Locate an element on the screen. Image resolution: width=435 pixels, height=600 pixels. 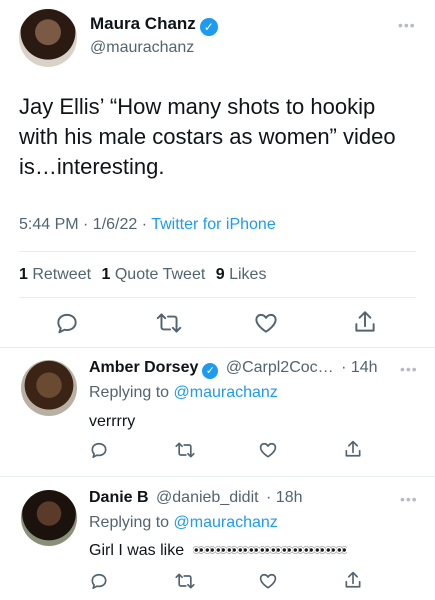
author-name: Maura Chanz ✓ is located at coordinates (154, 25).